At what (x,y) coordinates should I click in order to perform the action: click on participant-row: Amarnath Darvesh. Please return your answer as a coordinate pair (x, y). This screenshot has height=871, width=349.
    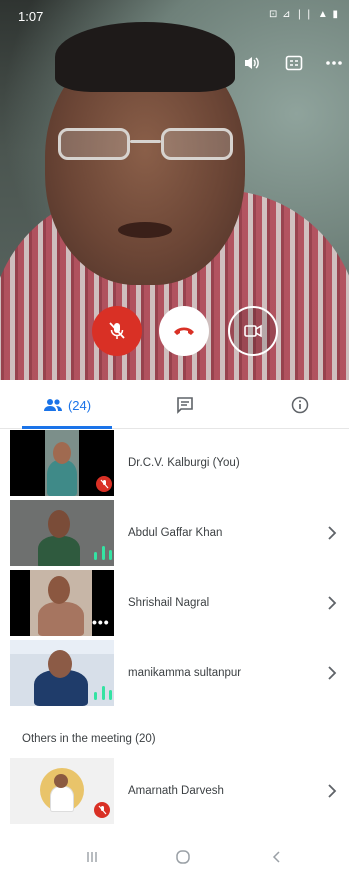
    Looking at the image, I should click on (174, 791).